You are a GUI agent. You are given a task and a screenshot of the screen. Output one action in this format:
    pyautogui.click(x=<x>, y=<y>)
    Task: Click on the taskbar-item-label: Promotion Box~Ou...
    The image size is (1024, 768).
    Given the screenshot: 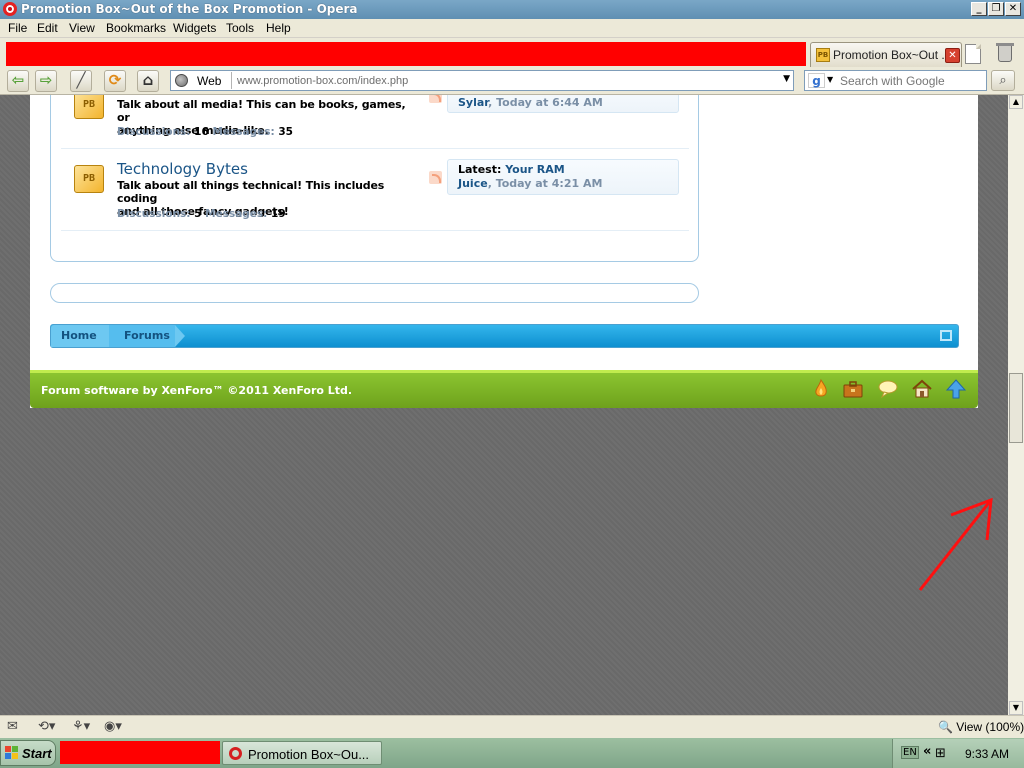 What is the action you would take?
    pyautogui.click(x=309, y=754)
    